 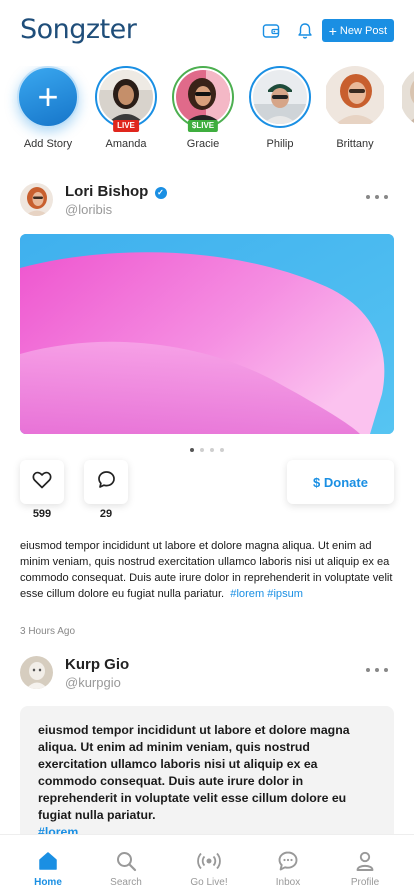 I want to click on donate-button: $ Donate, so click(x=340, y=482).